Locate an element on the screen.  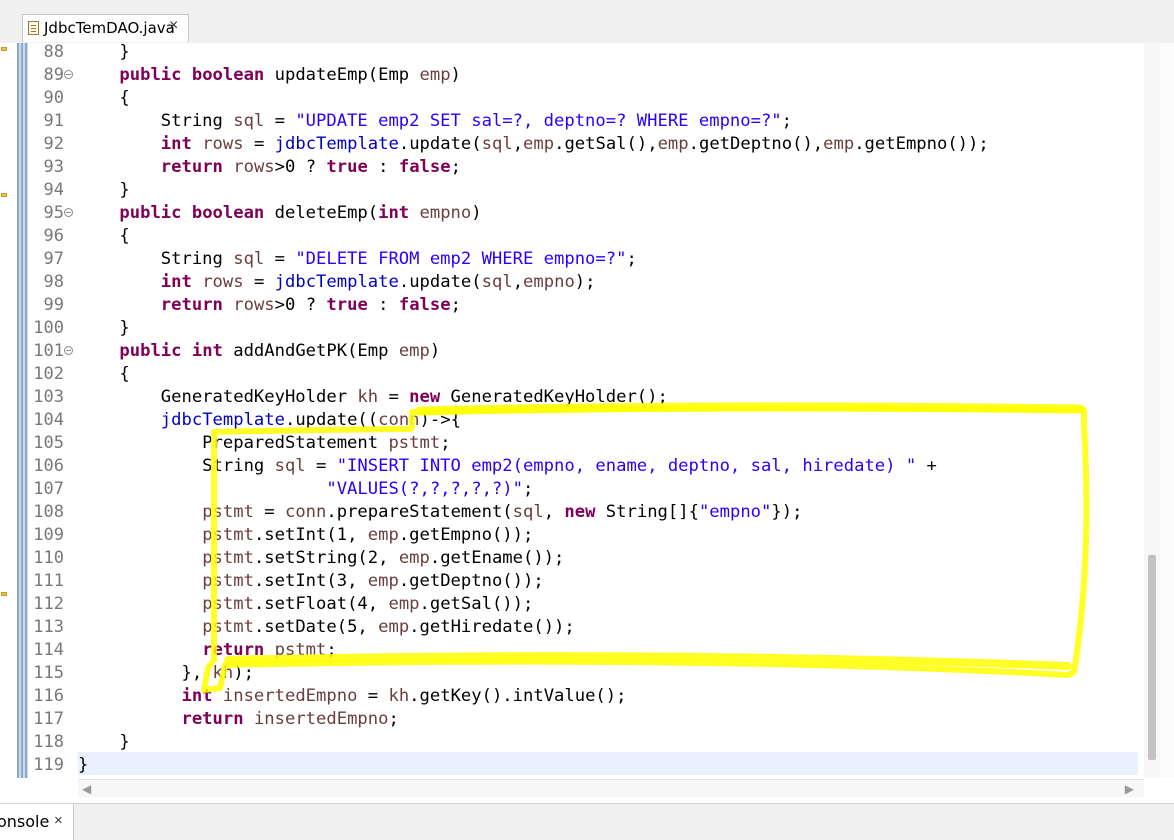
code-text: "VALUES(?,?,?,?,?)"; is located at coordinates (305, 489).